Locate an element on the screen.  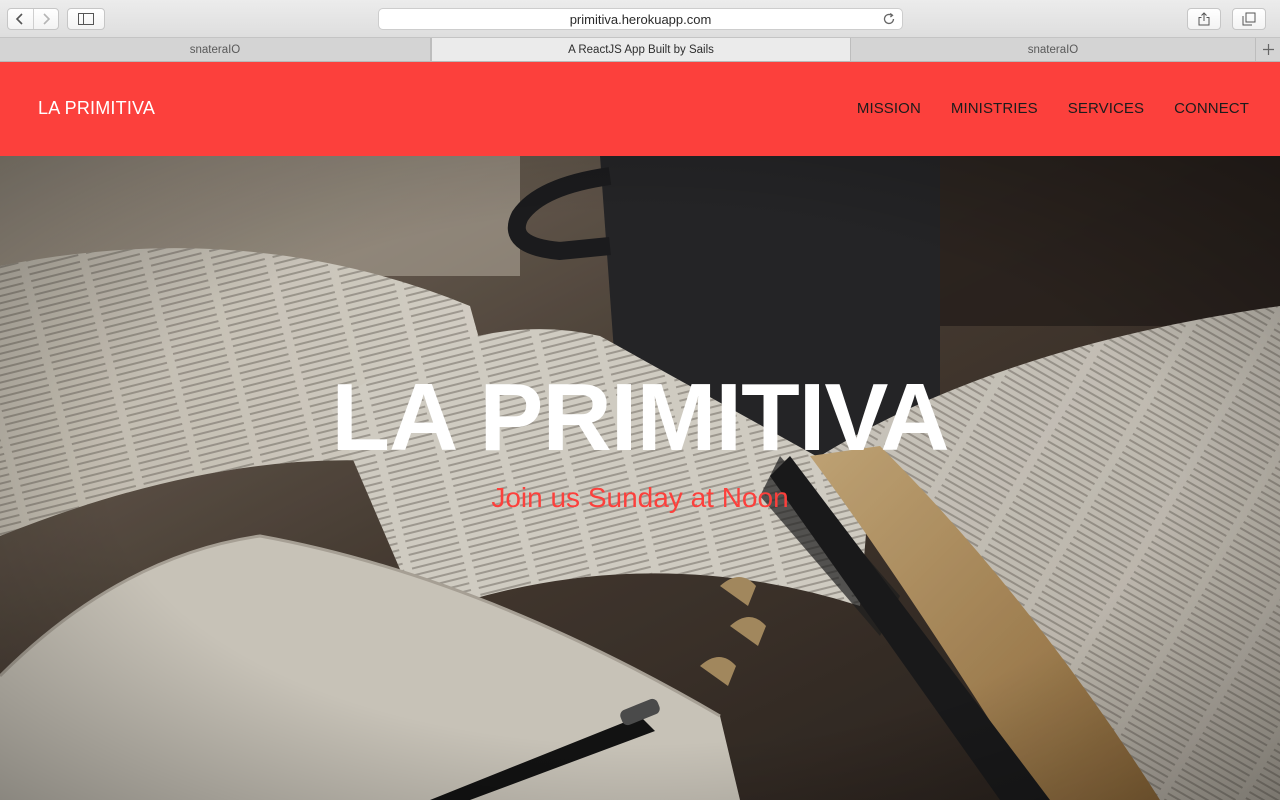
share-icon is located at coordinates (1204, 19).